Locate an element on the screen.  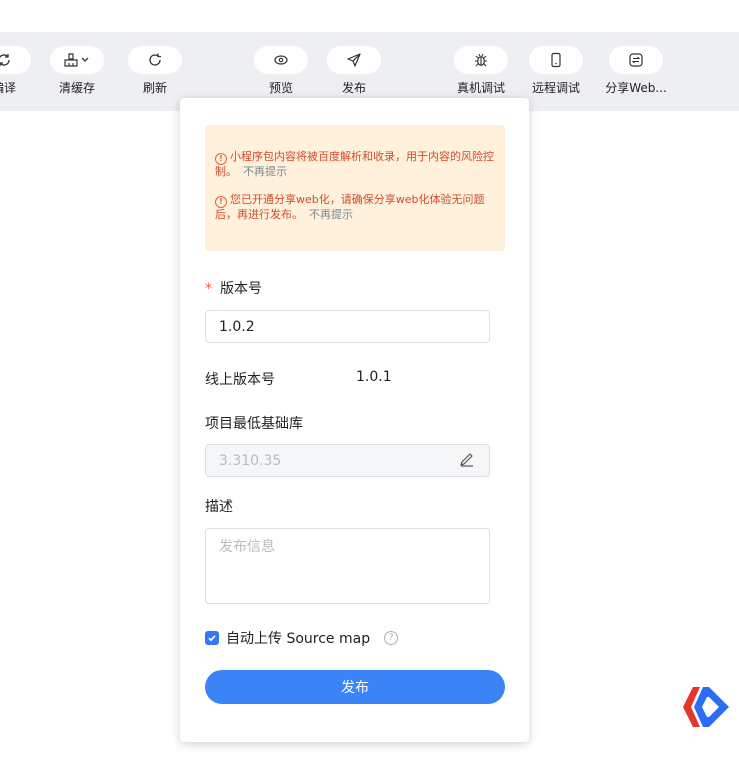
publish-tool-pill is located at coordinates (354, 60).